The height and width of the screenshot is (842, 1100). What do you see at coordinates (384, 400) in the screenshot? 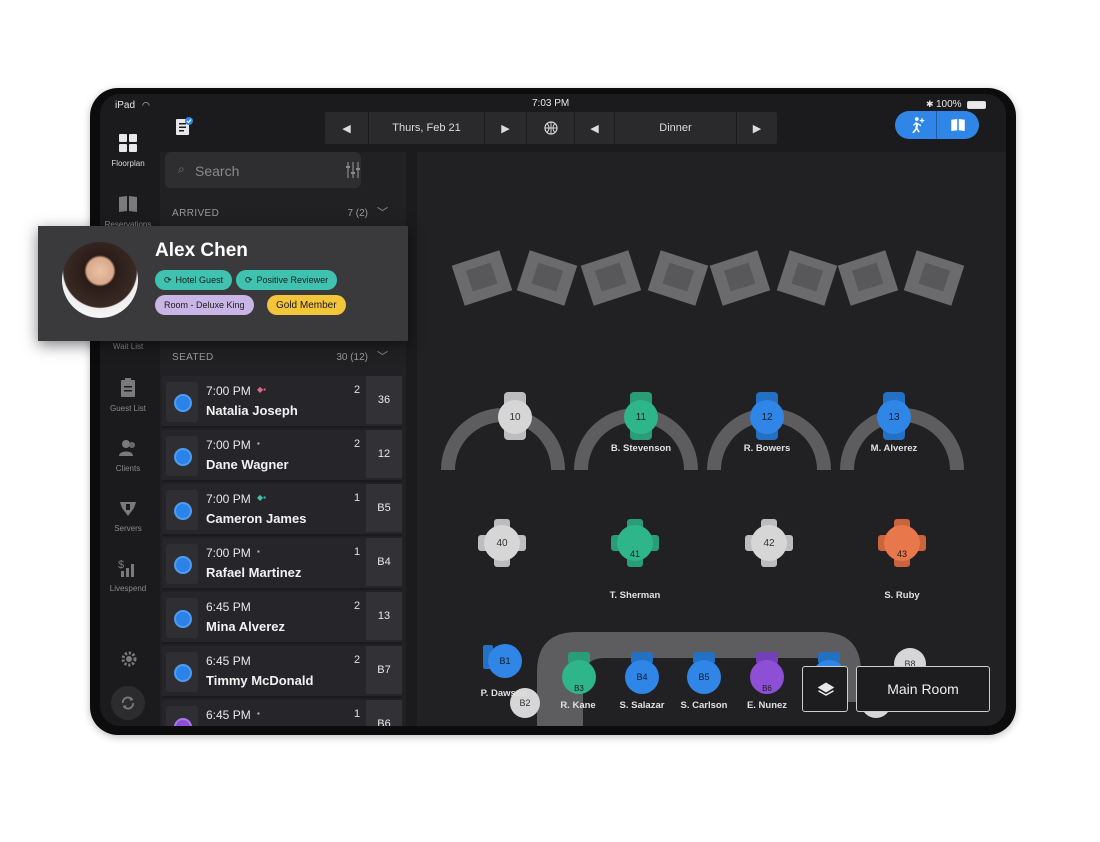
I see `table-badge: 36` at bounding box center [384, 400].